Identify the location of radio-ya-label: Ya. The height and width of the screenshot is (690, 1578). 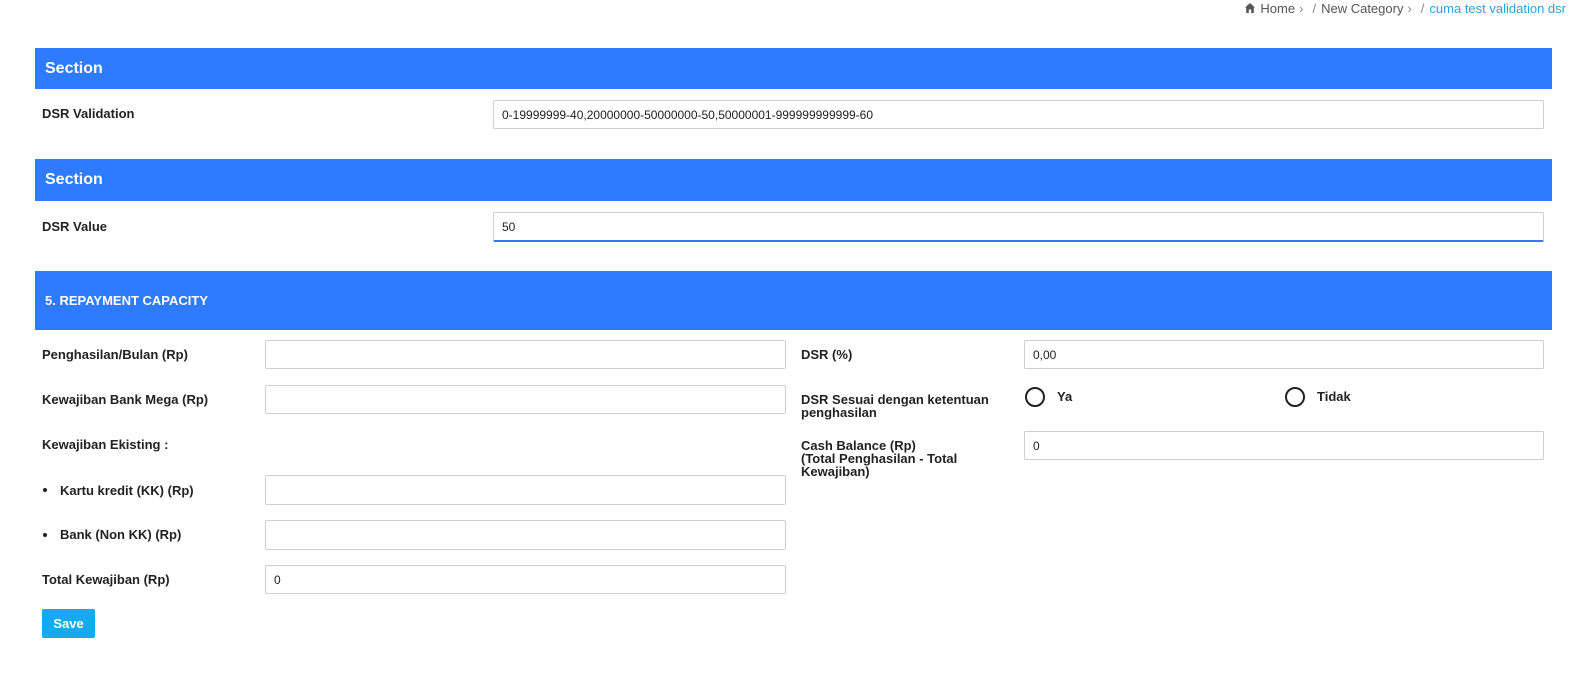
(1065, 396).